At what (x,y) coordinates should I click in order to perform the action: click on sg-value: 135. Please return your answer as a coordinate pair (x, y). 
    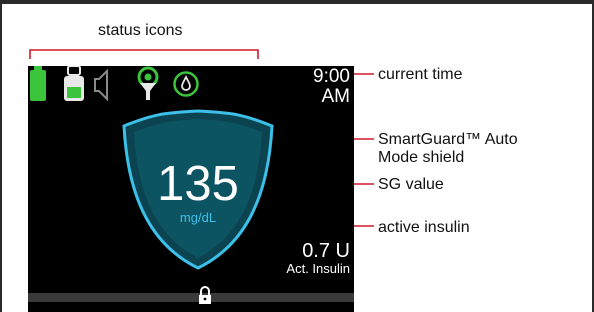
    Looking at the image, I should click on (198, 184).